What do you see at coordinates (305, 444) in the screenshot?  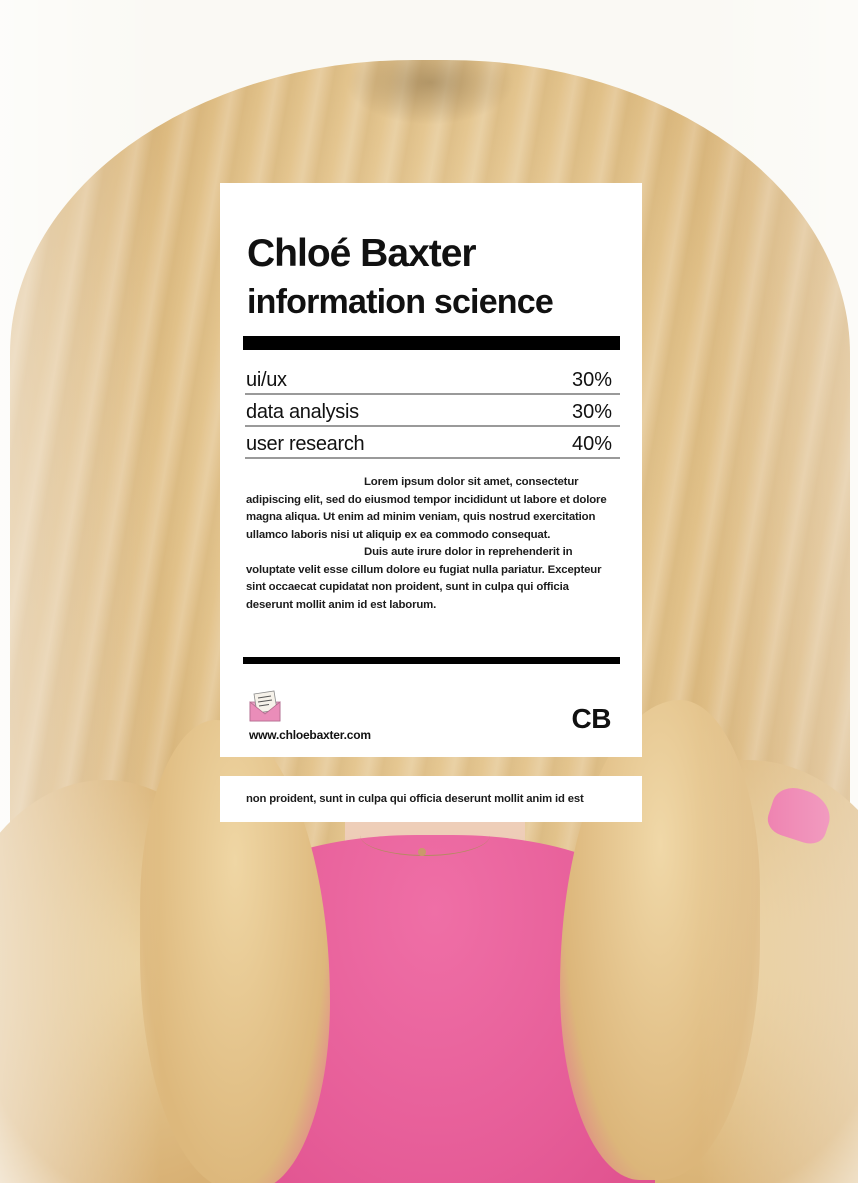 I see `skill-label: user research` at bounding box center [305, 444].